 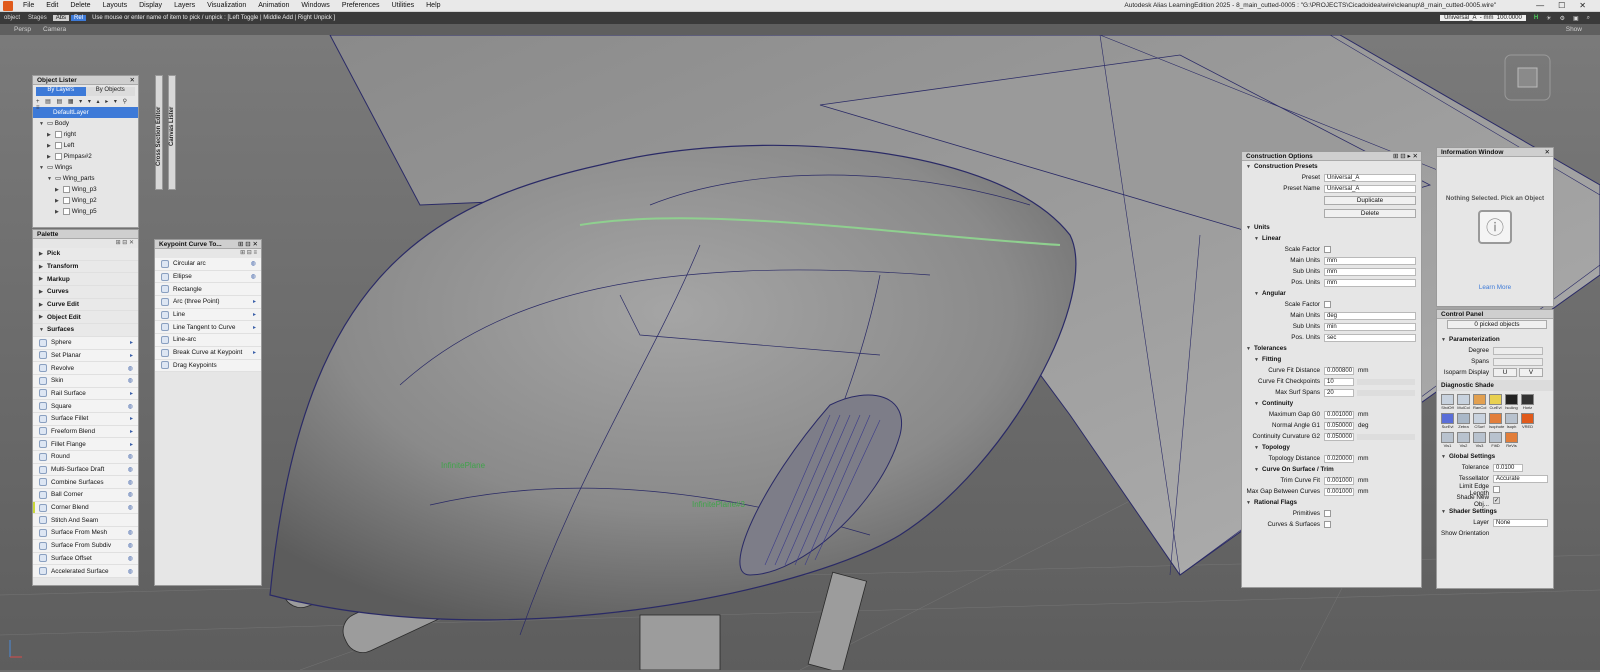 What do you see at coordinates (1540, 5) in the screenshot?
I see `minimize-icon: —` at bounding box center [1540, 5].